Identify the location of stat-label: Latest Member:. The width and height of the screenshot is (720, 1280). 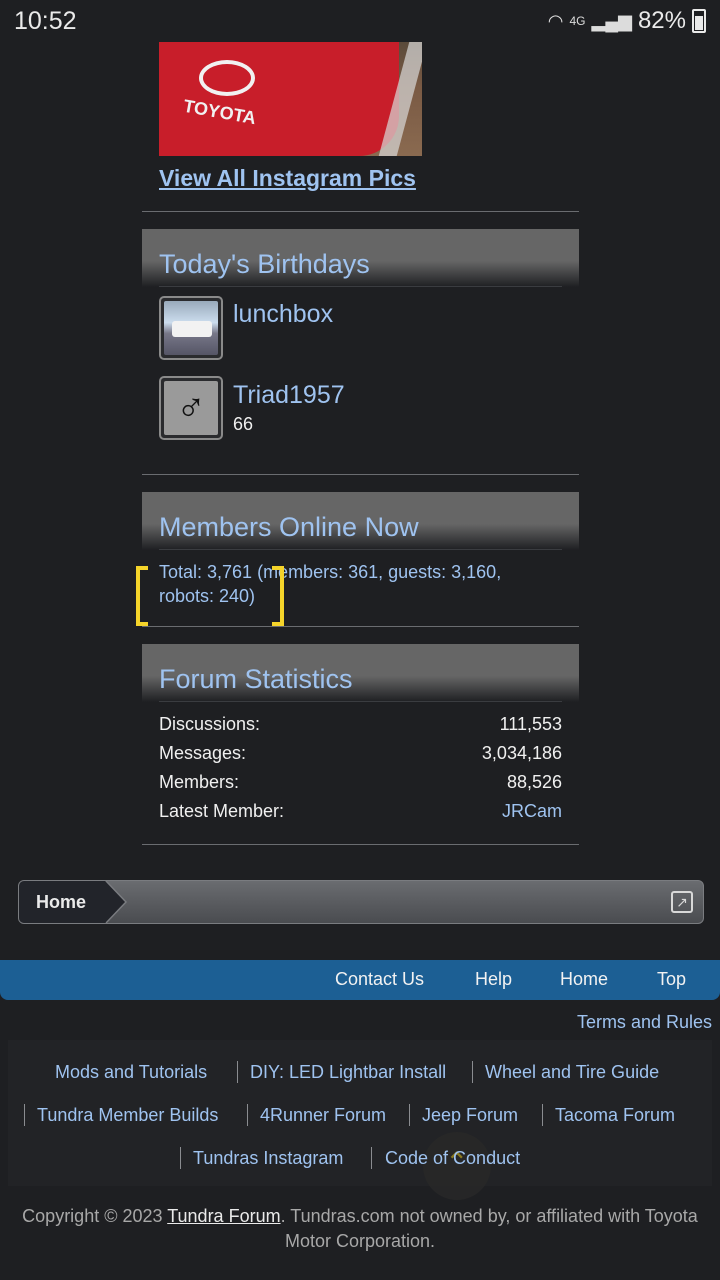
(222, 811).